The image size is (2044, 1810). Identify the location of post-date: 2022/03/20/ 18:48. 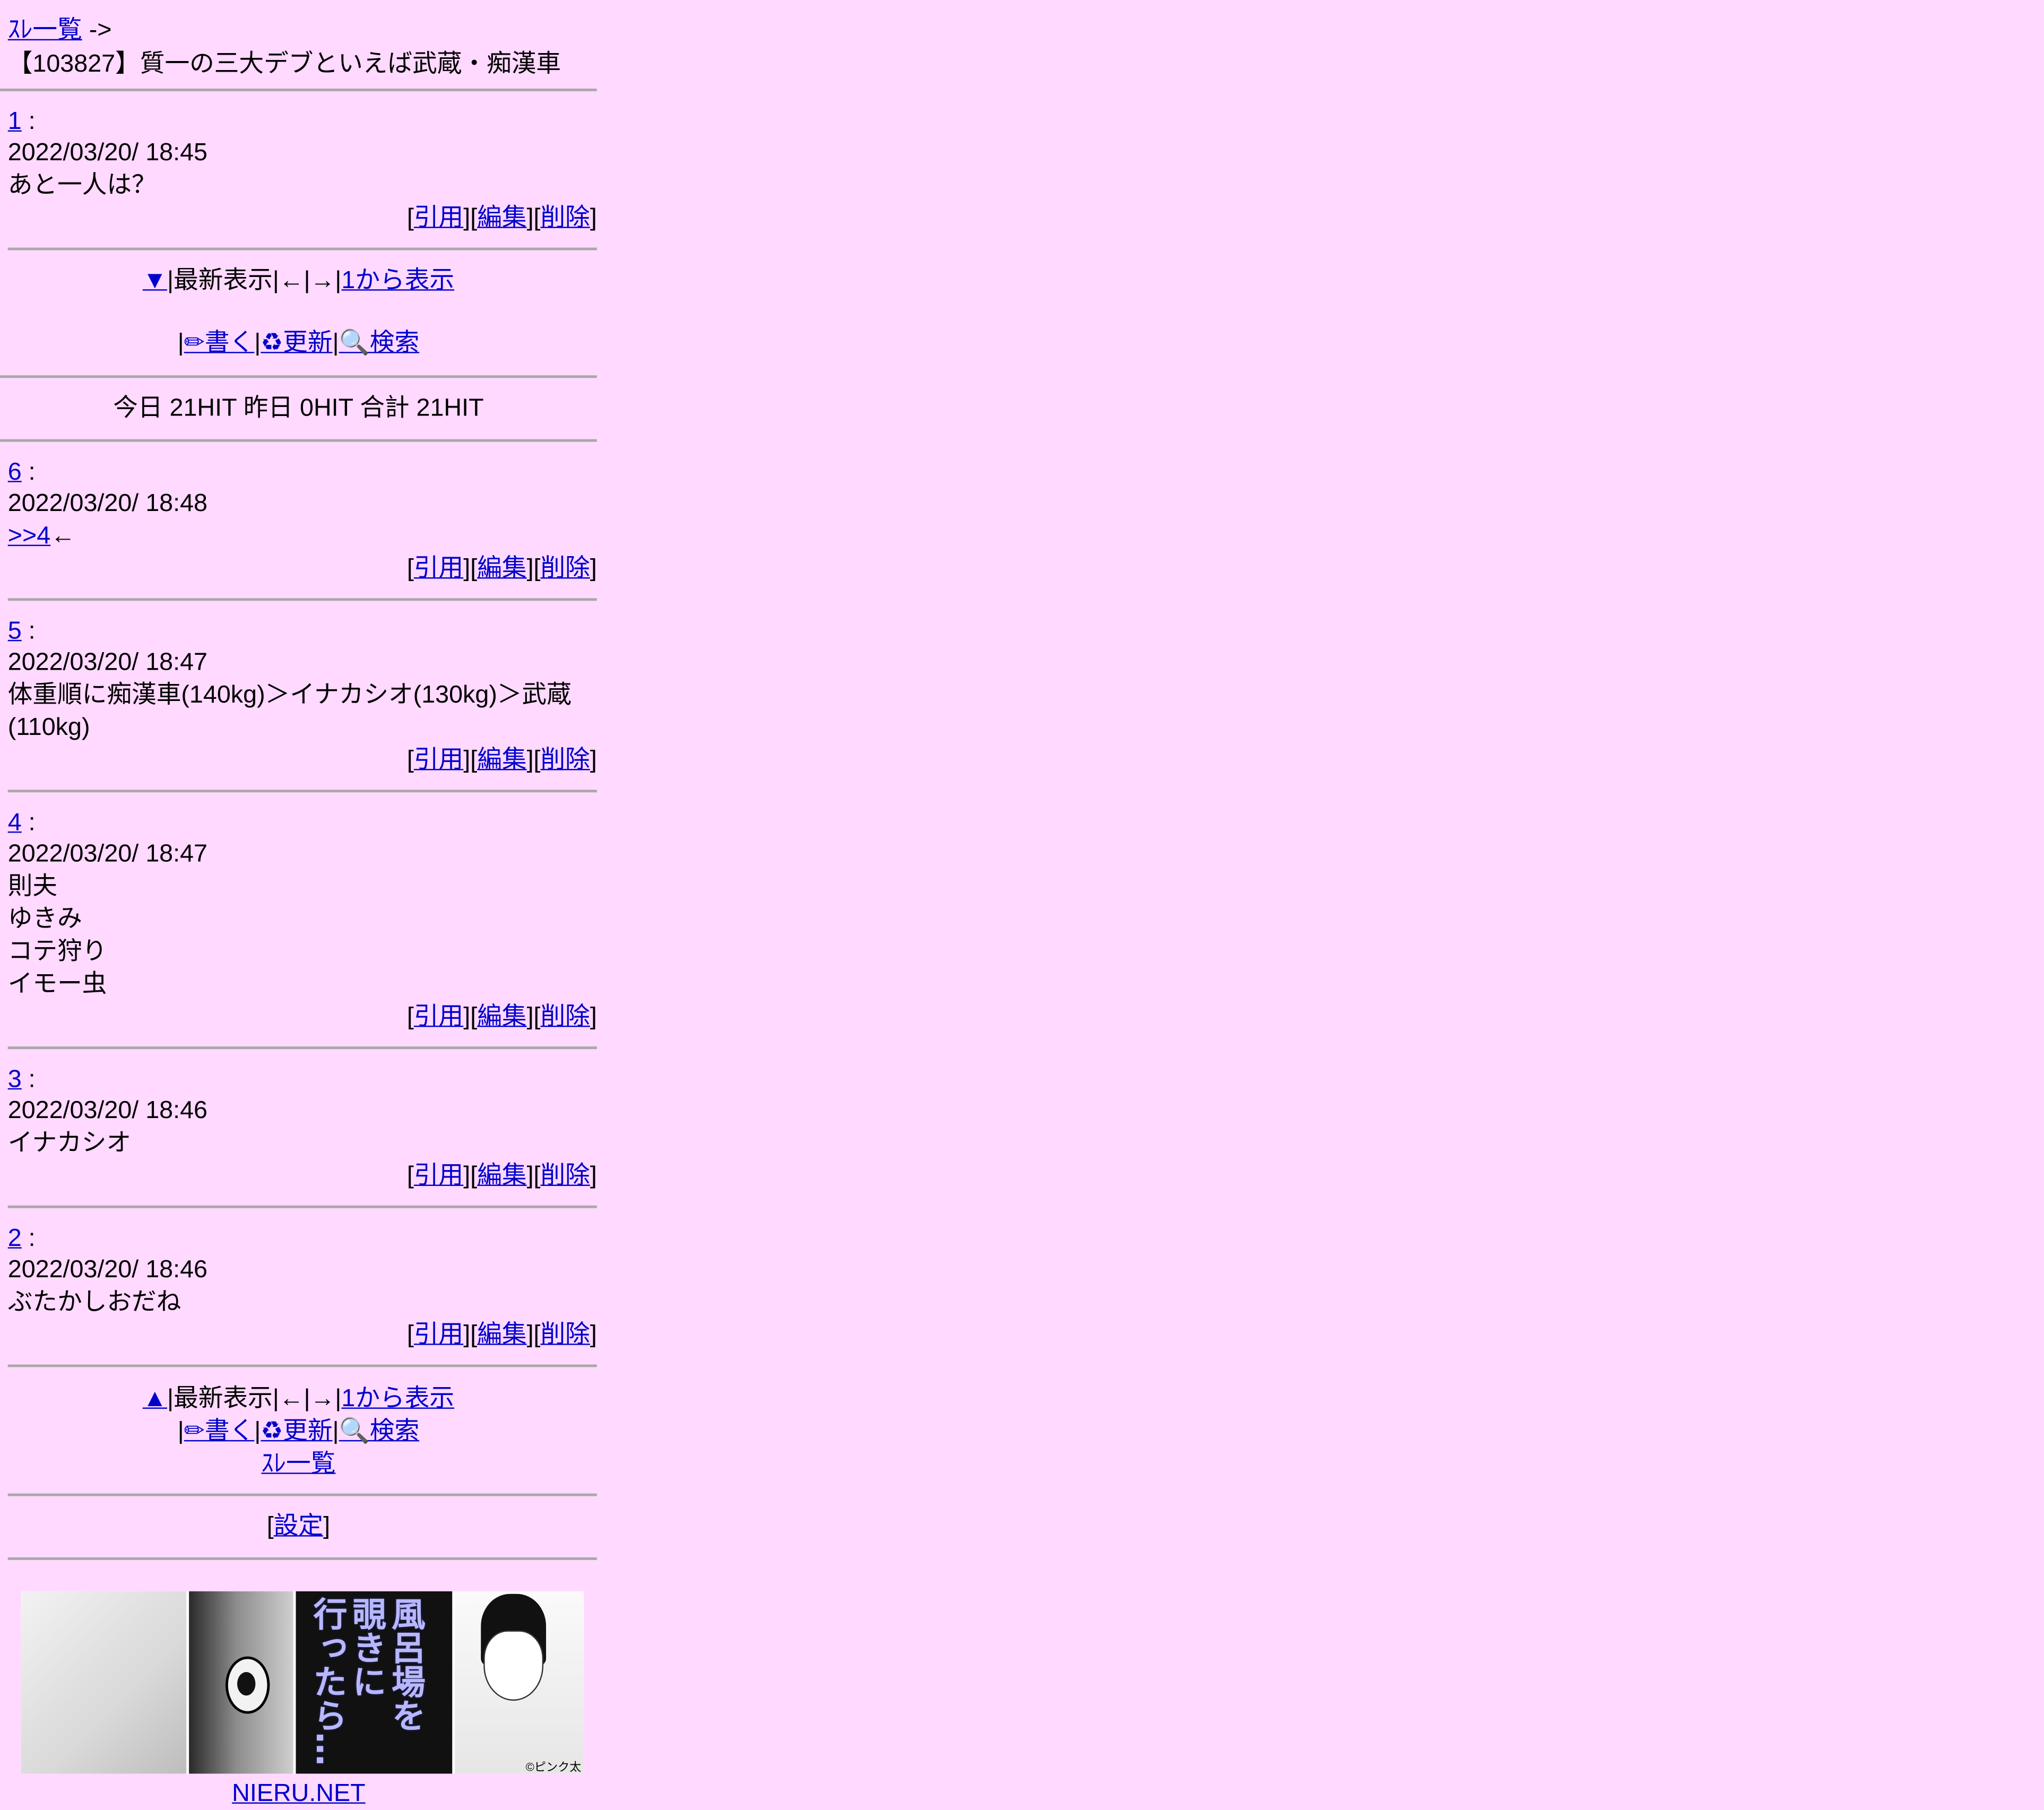
(107, 504).